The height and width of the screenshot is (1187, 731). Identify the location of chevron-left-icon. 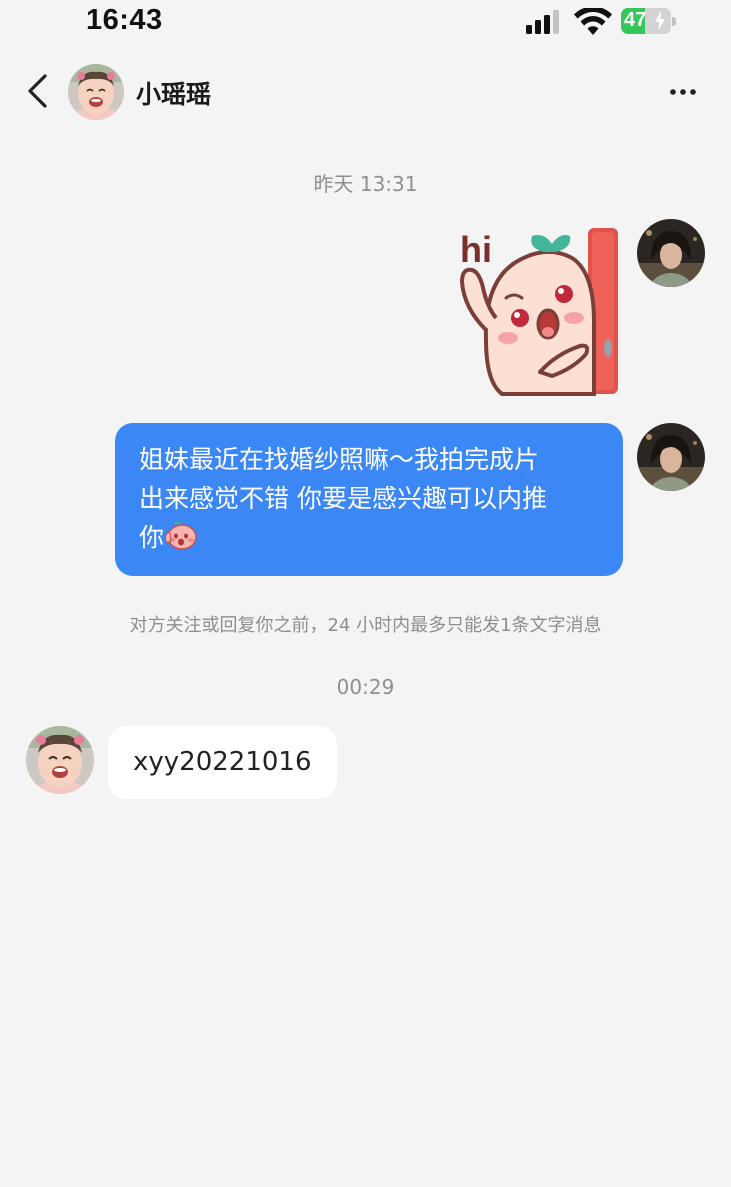
(38, 91).